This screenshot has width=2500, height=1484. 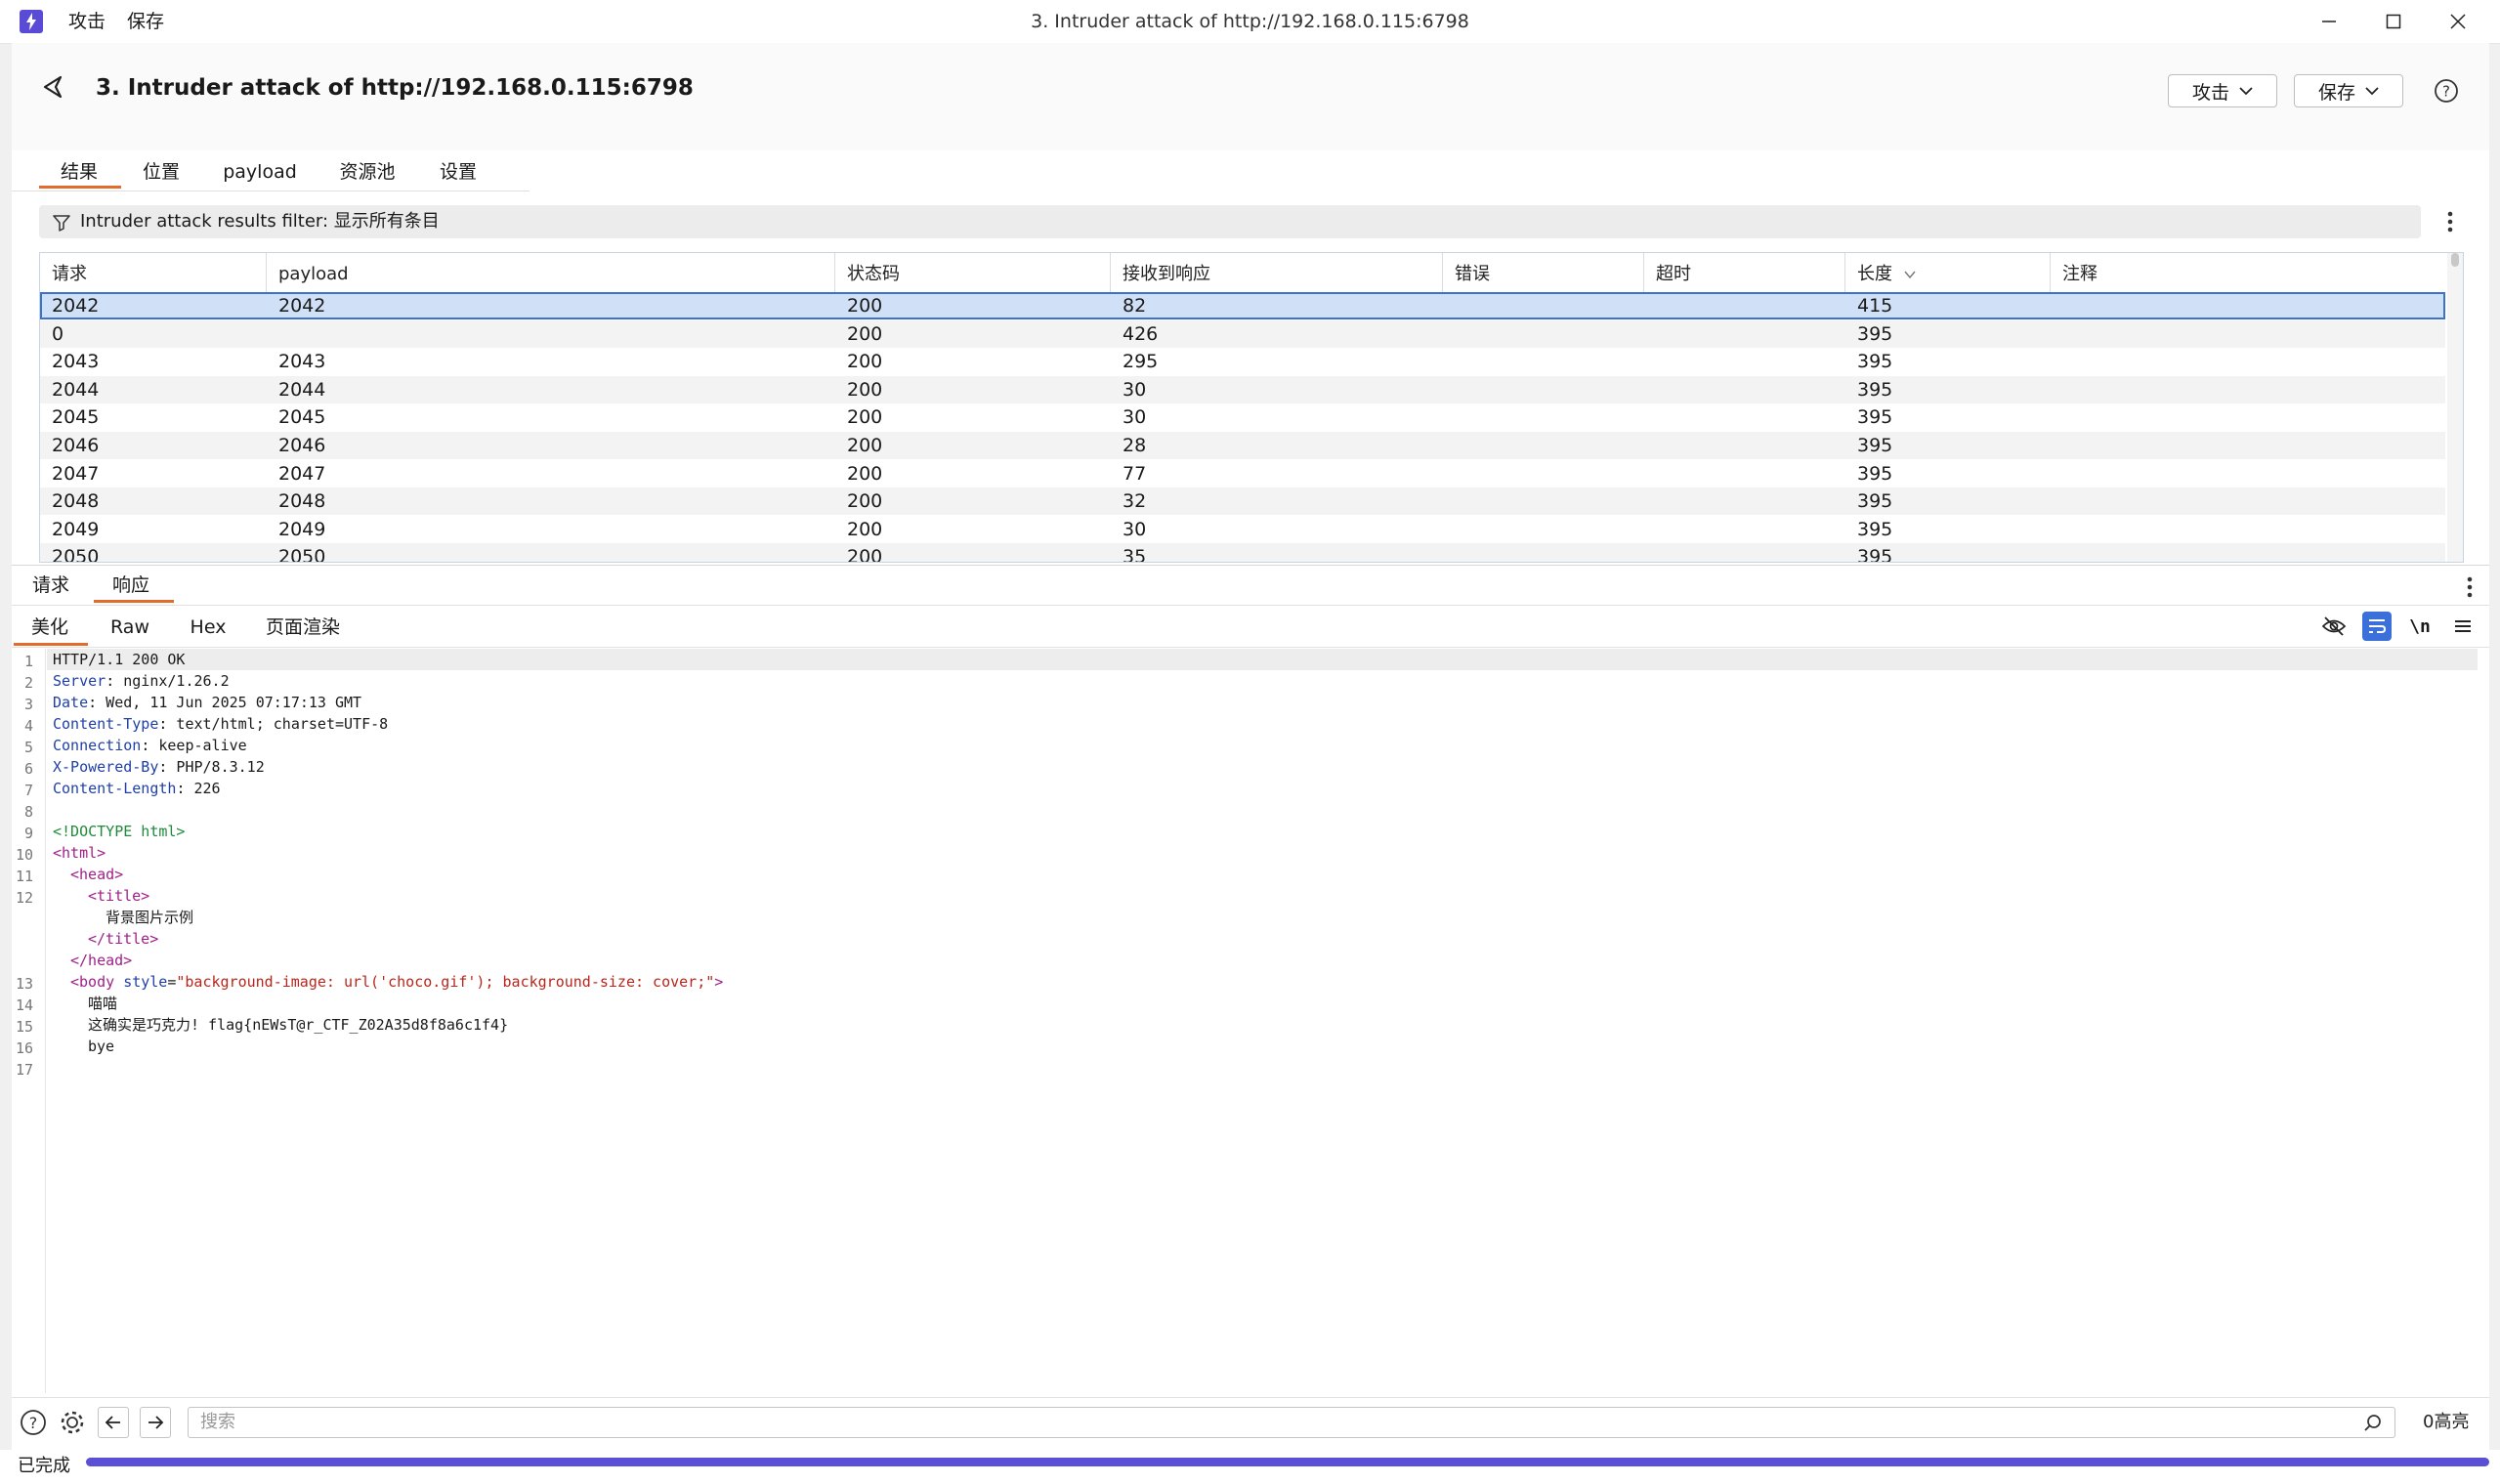 What do you see at coordinates (1242, 529) in the screenshot?
I see `table-row: 2049 2049 200 30 395` at bounding box center [1242, 529].